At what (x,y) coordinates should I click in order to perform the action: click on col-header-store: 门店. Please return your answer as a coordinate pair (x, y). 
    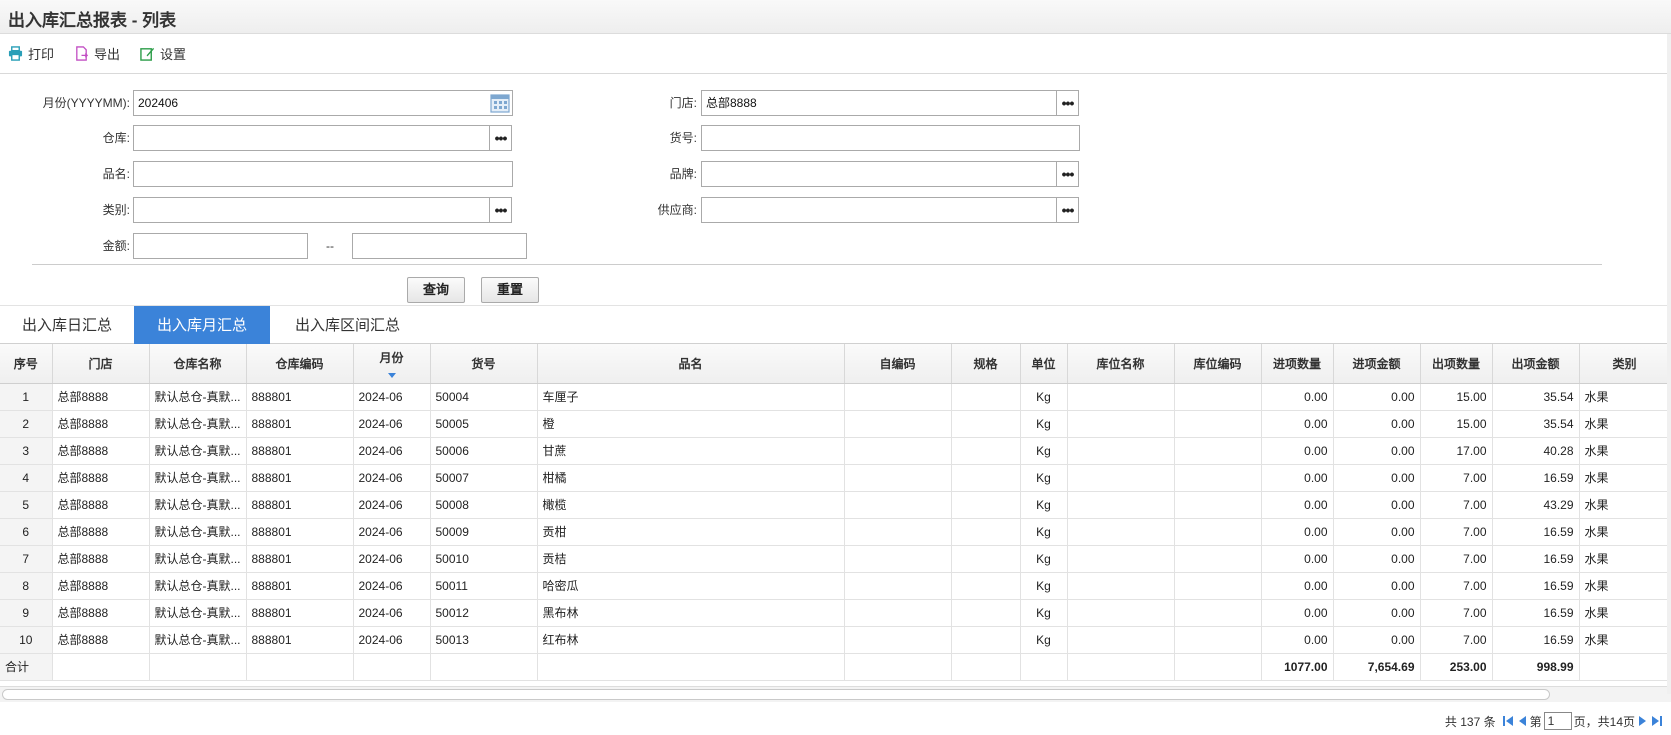
    Looking at the image, I should click on (101, 364).